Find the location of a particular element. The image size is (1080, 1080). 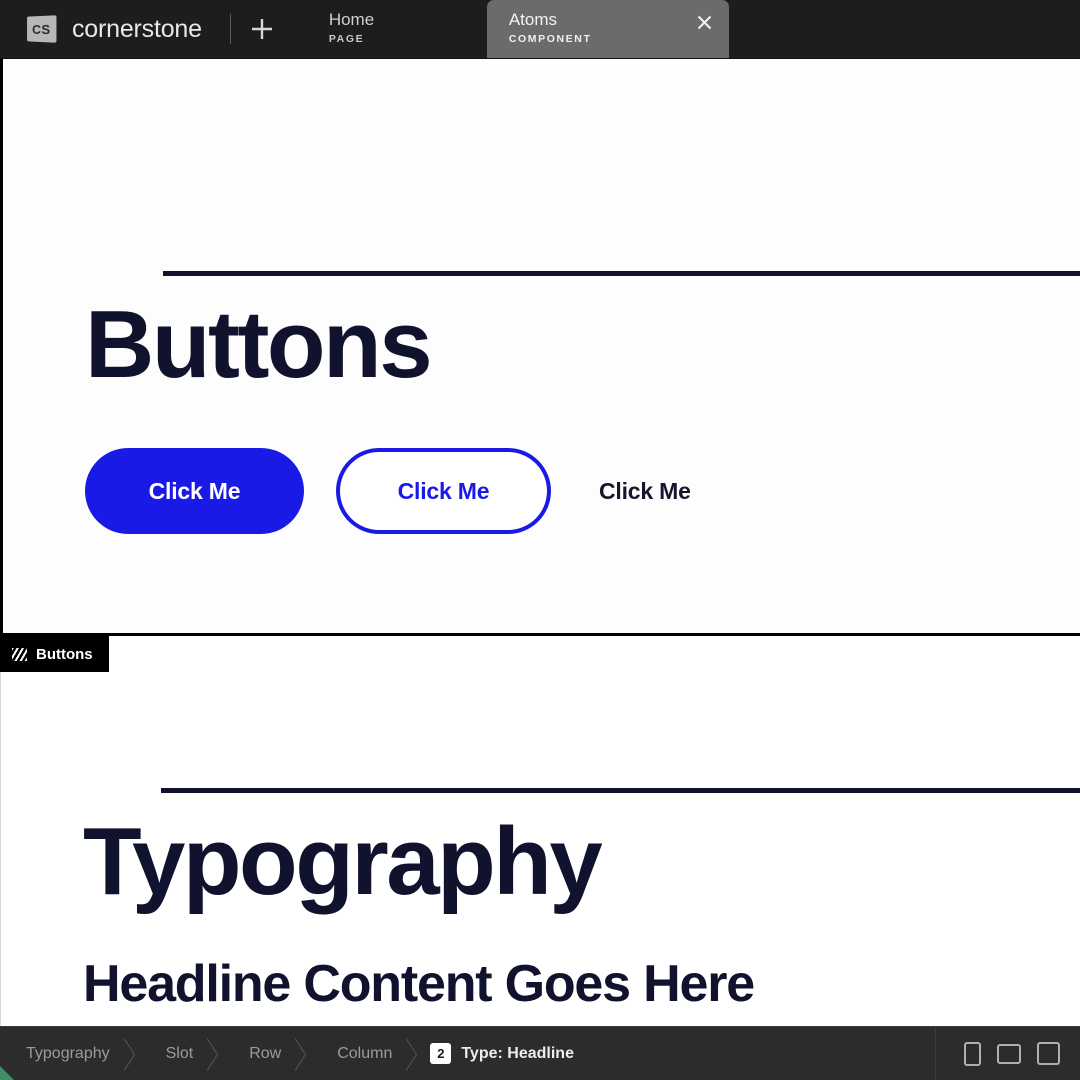

selection-badge-label: Buttons is located at coordinates (64, 654).